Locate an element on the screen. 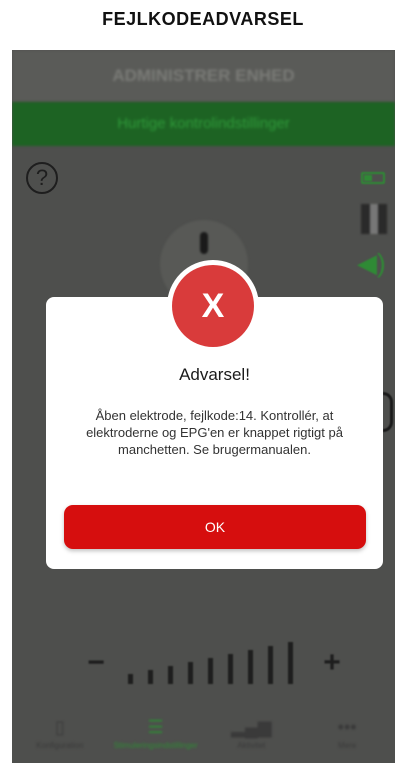 The width and height of the screenshot is (406, 763). nav-label: Mere is located at coordinates (347, 745).